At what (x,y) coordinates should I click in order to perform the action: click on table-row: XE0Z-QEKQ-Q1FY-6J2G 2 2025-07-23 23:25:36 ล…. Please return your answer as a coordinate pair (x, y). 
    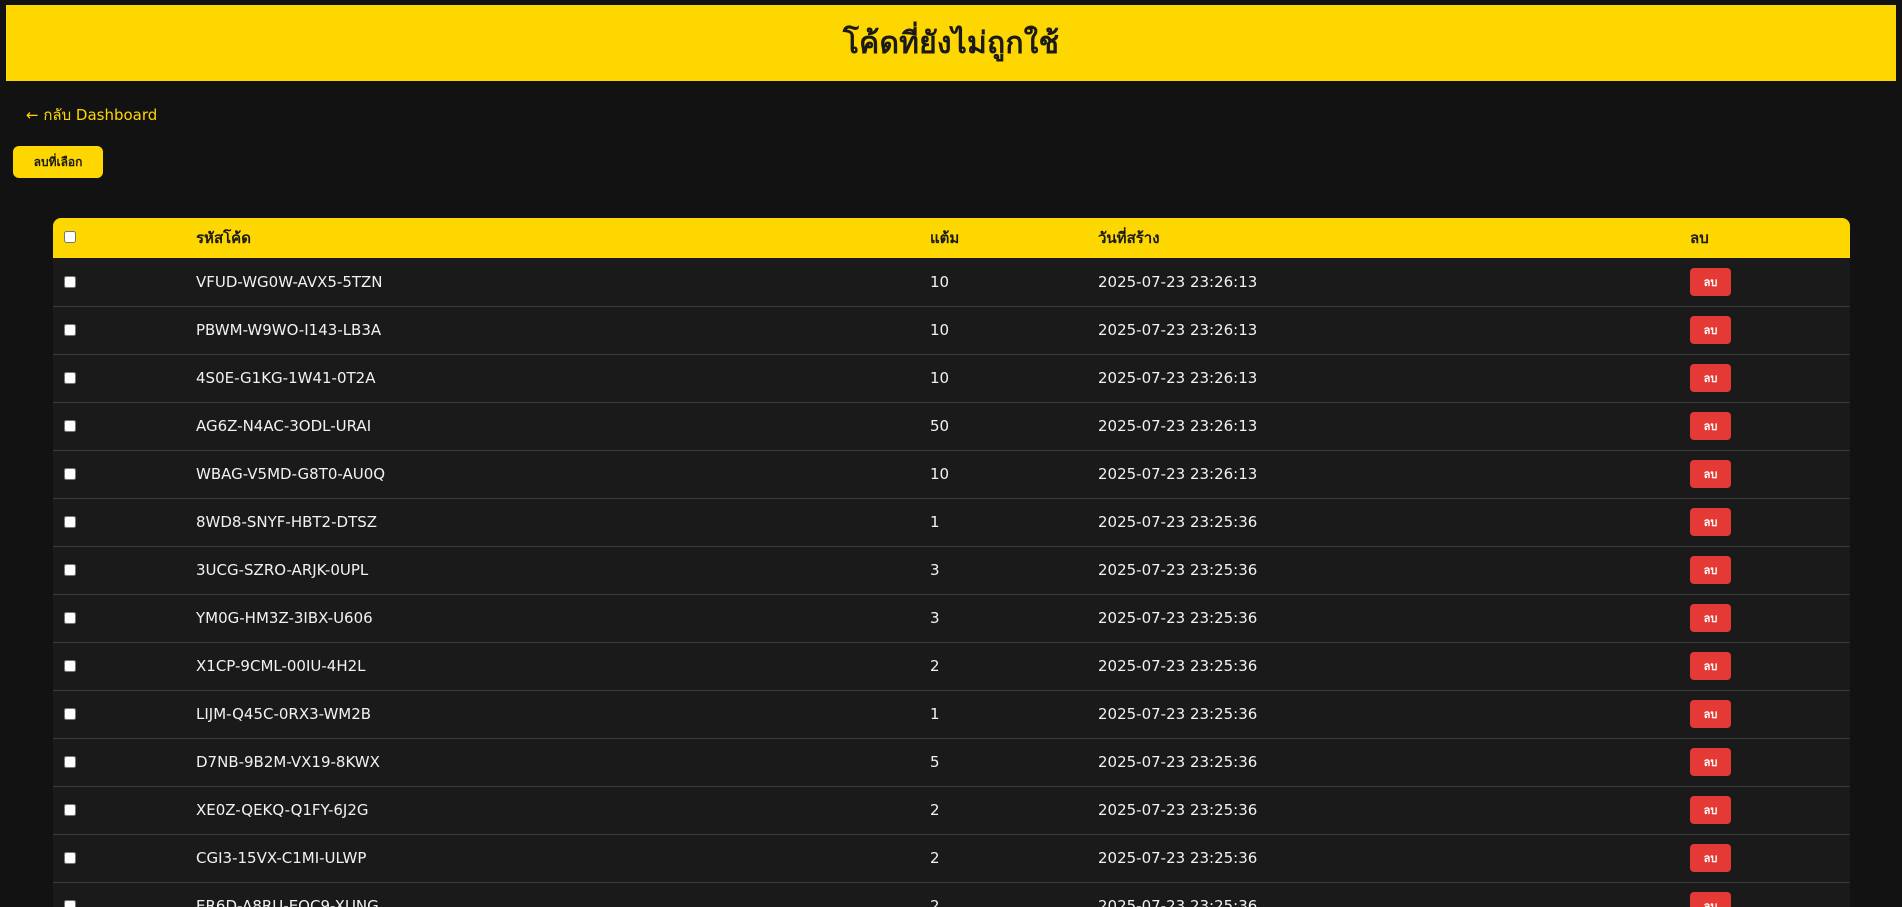
    Looking at the image, I should click on (951, 810).